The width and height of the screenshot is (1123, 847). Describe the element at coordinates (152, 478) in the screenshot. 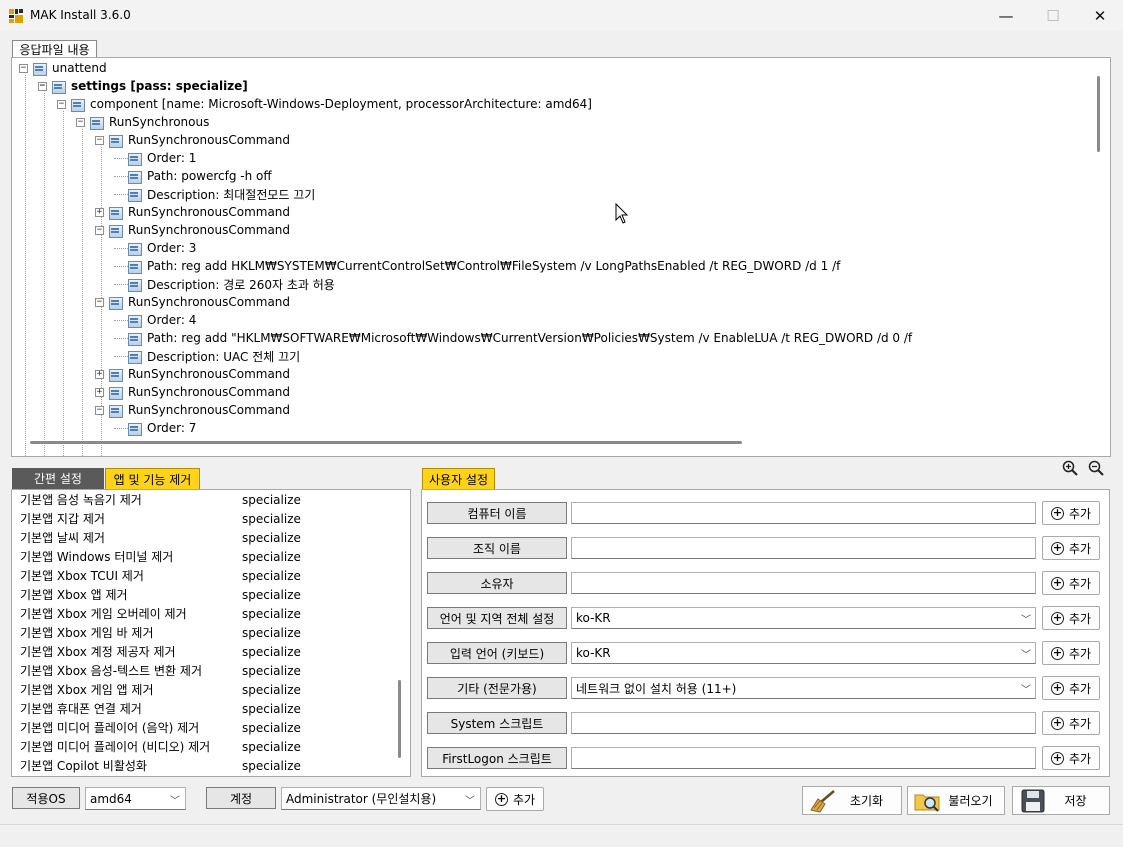

I see `tab-app-removal: 앱 및 기능 제거` at that location.